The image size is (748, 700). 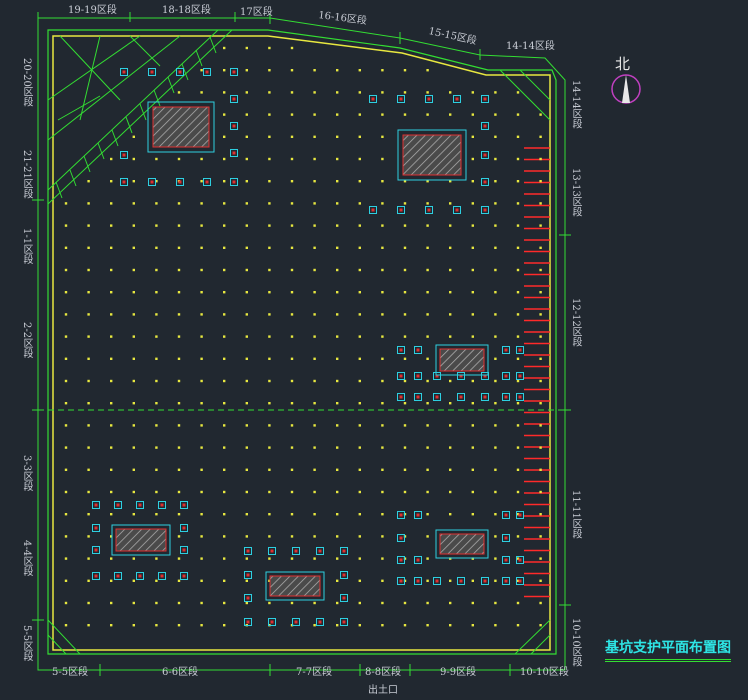 What do you see at coordinates (26, 473) in the screenshot?
I see `segment-label-left: 3-3区段` at bounding box center [26, 473].